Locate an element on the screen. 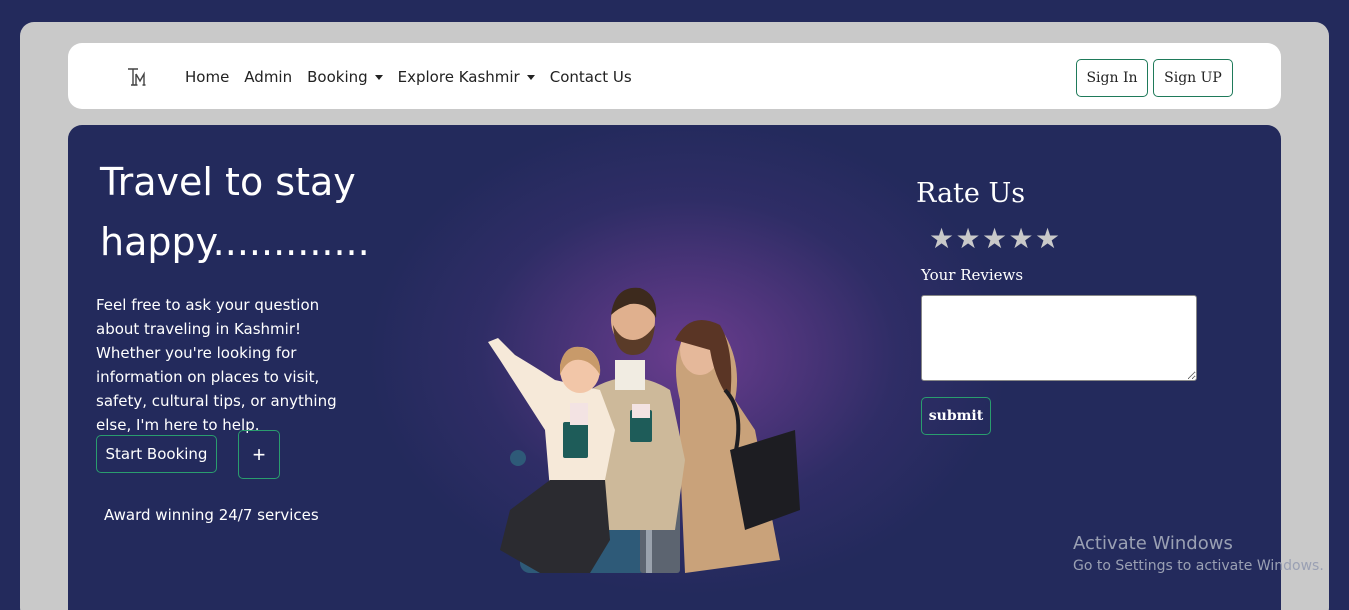  tm-monogram-logo is located at coordinates (137, 77).